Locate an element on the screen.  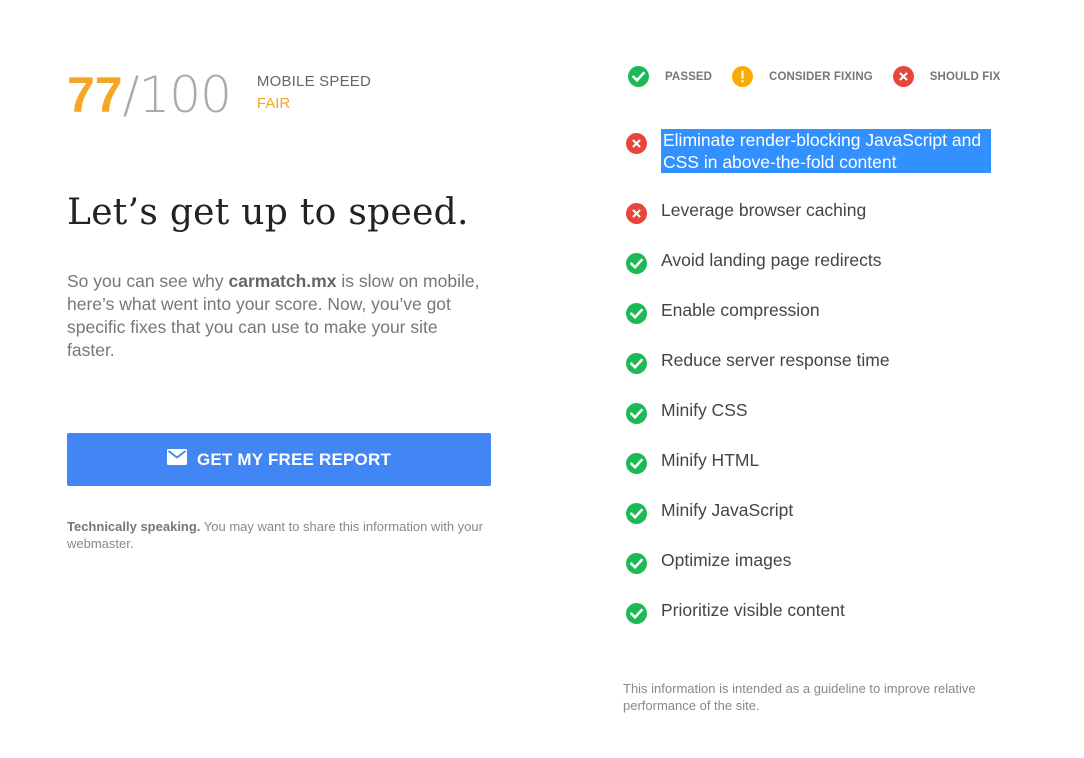
legend-consider: CONSIDER FIXING is located at coordinates (802, 76).